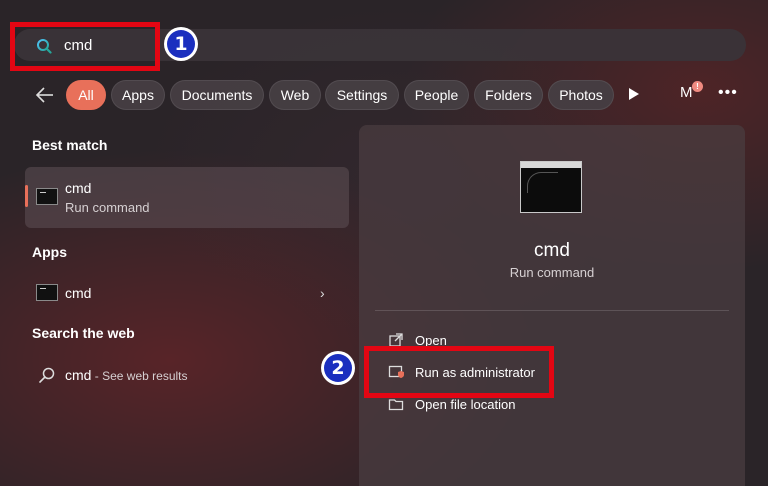  I want to click on search-icon, so click(47, 375).